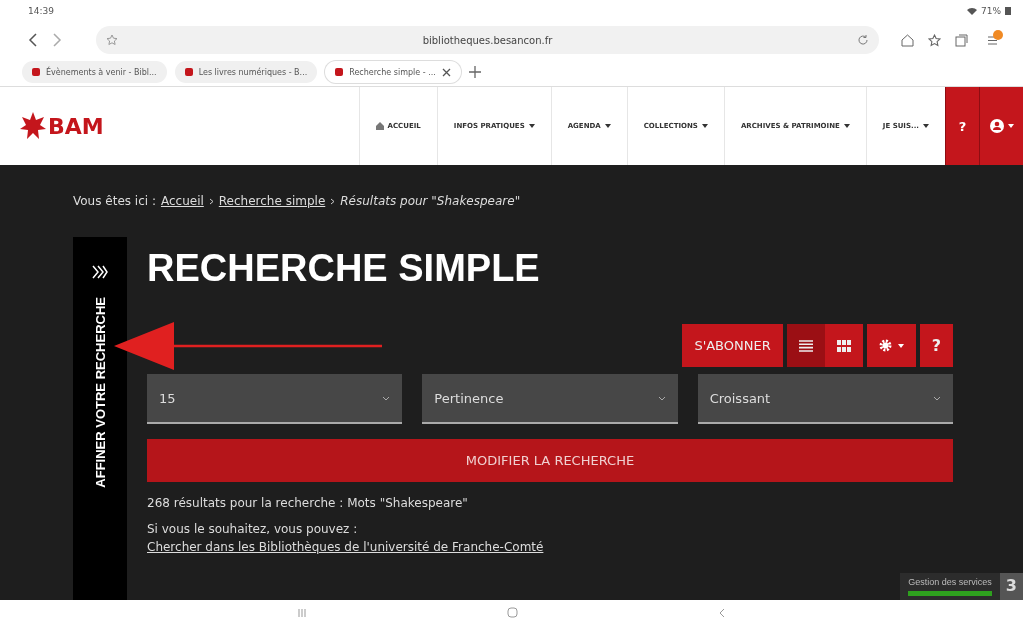 The image size is (1023, 625). Describe the element at coordinates (345, 547) in the screenshot. I see `university-search-link: Chercher dans les Bibliothèques de l'université de Franche-Comté` at that location.